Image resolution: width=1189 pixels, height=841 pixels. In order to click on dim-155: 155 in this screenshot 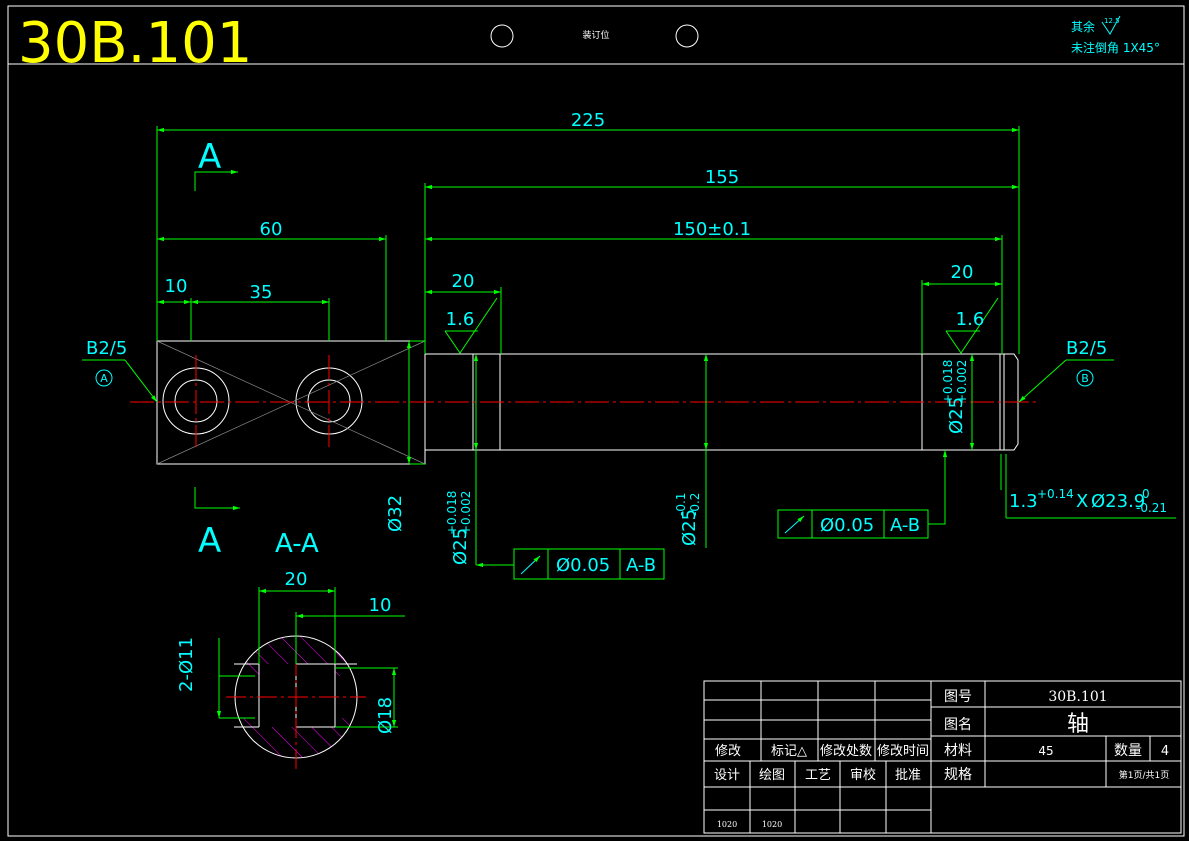, I will do `click(722, 177)`.